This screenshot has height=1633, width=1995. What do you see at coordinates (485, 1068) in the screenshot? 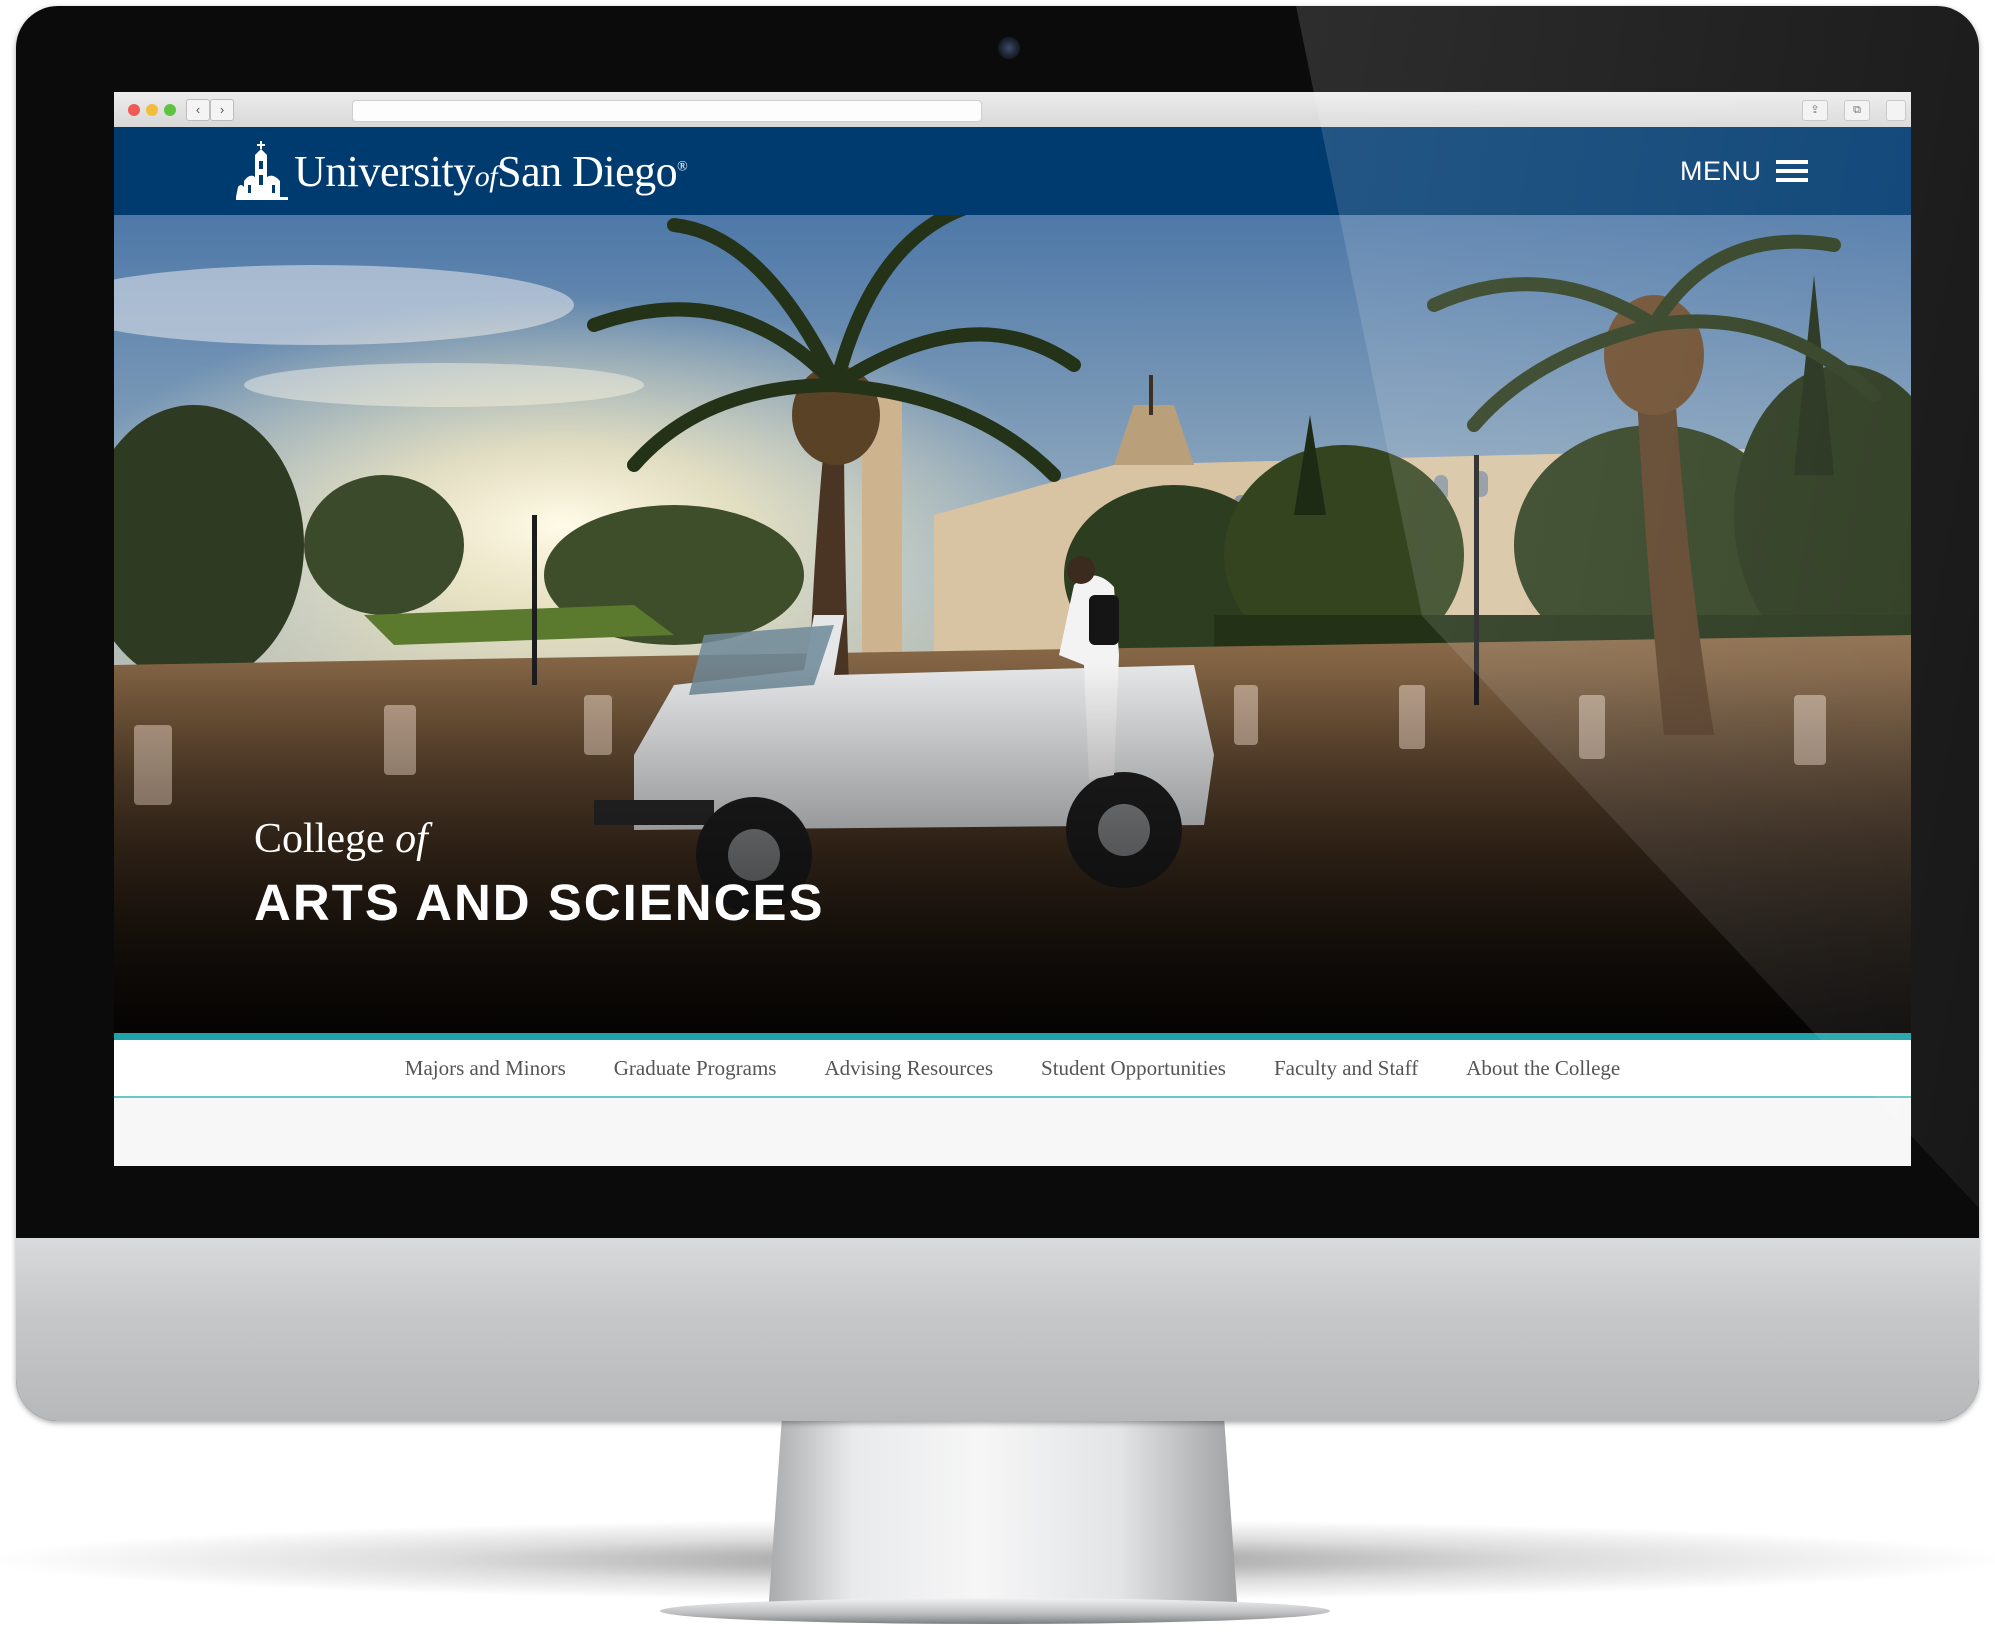
I see `subnav-item-majors-and-minors: Majors and Minors` at bounding box center [485, 1068].